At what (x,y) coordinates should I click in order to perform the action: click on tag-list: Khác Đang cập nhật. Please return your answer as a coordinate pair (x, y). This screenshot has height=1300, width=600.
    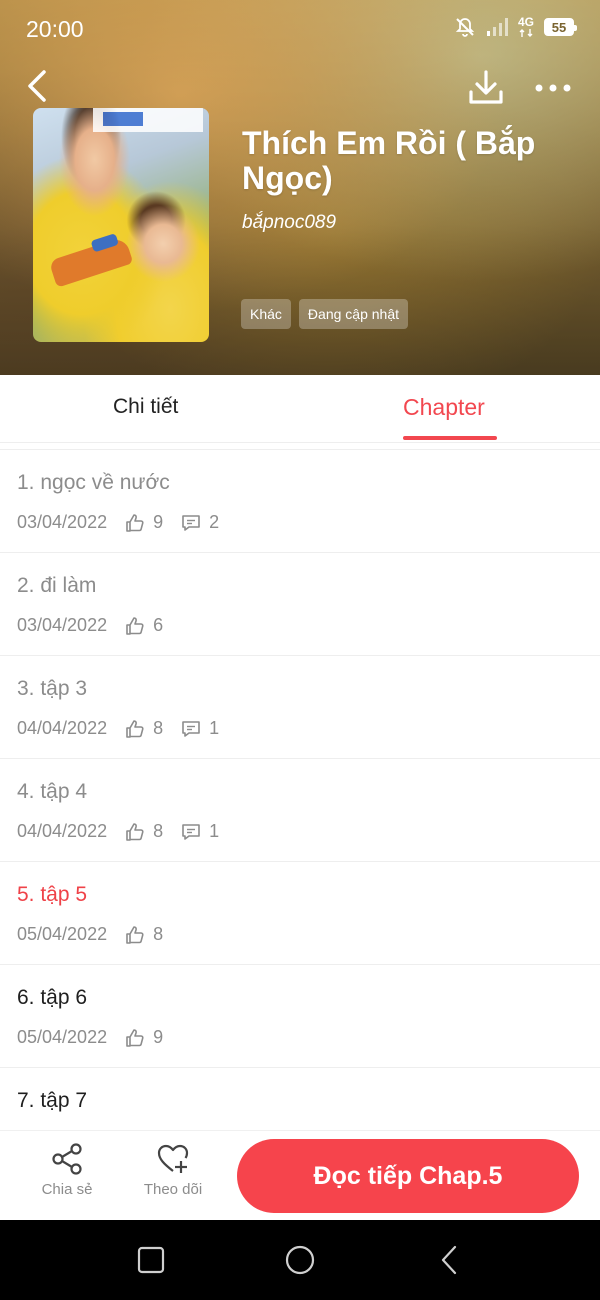
    Looking at the image, I should click on (324, 314).